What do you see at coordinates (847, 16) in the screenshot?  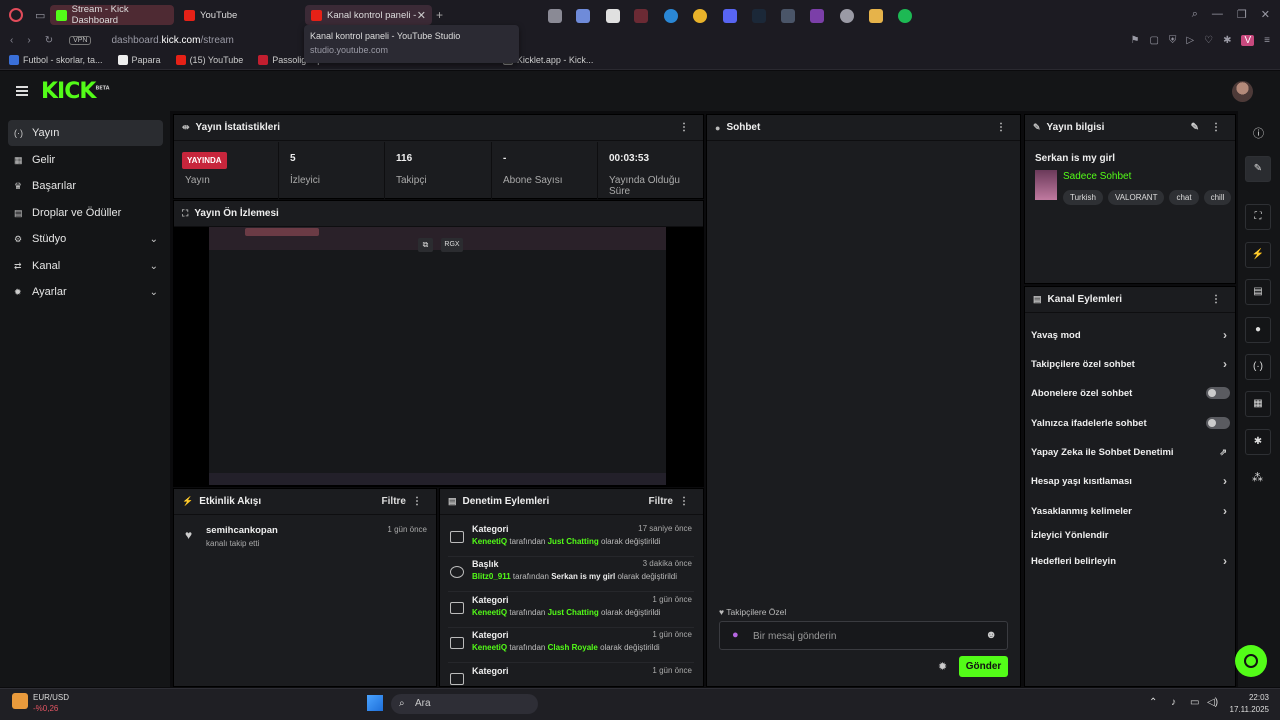 I see `obs-icon` at bounding box center [847, 16].